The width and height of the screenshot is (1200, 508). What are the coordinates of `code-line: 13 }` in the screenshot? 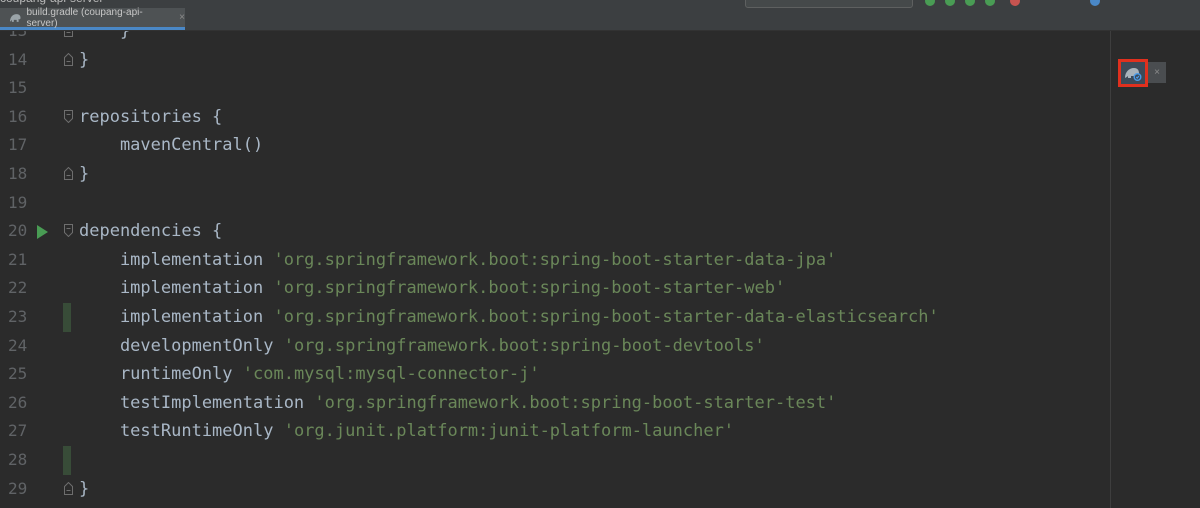 It's located at (555, 38).